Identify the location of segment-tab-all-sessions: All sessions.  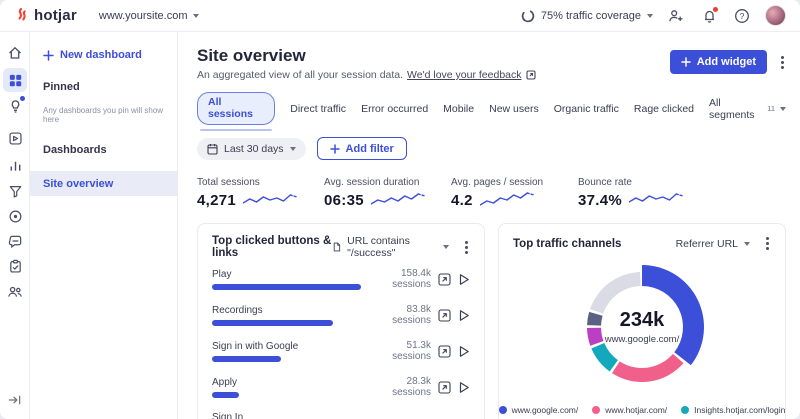
(236, 111).